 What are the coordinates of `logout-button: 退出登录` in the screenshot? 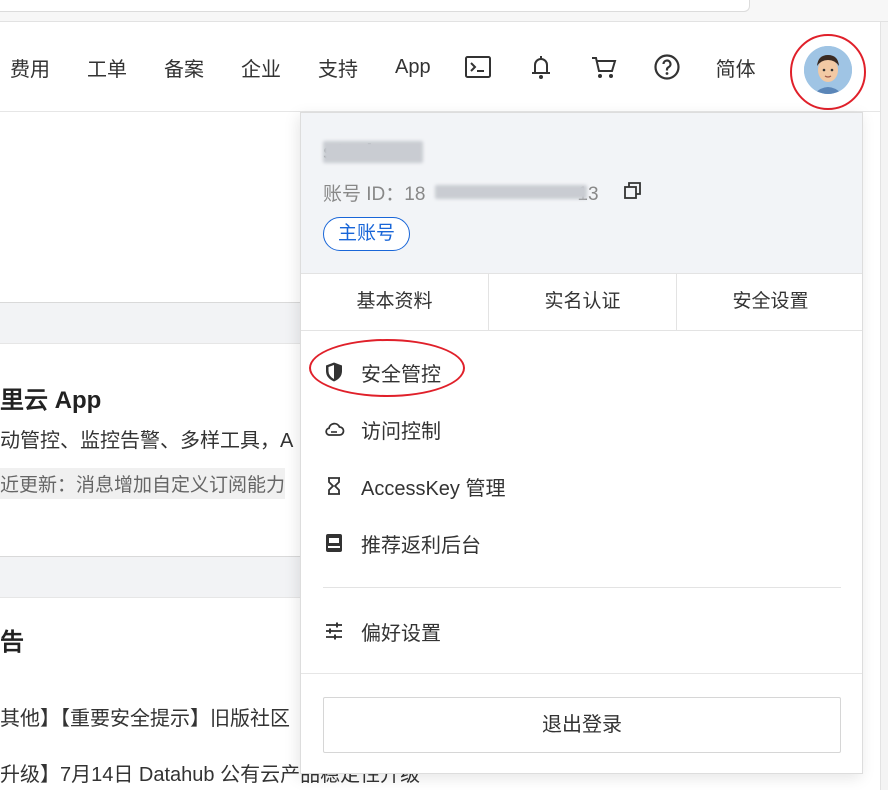 It's located at (582, 725).